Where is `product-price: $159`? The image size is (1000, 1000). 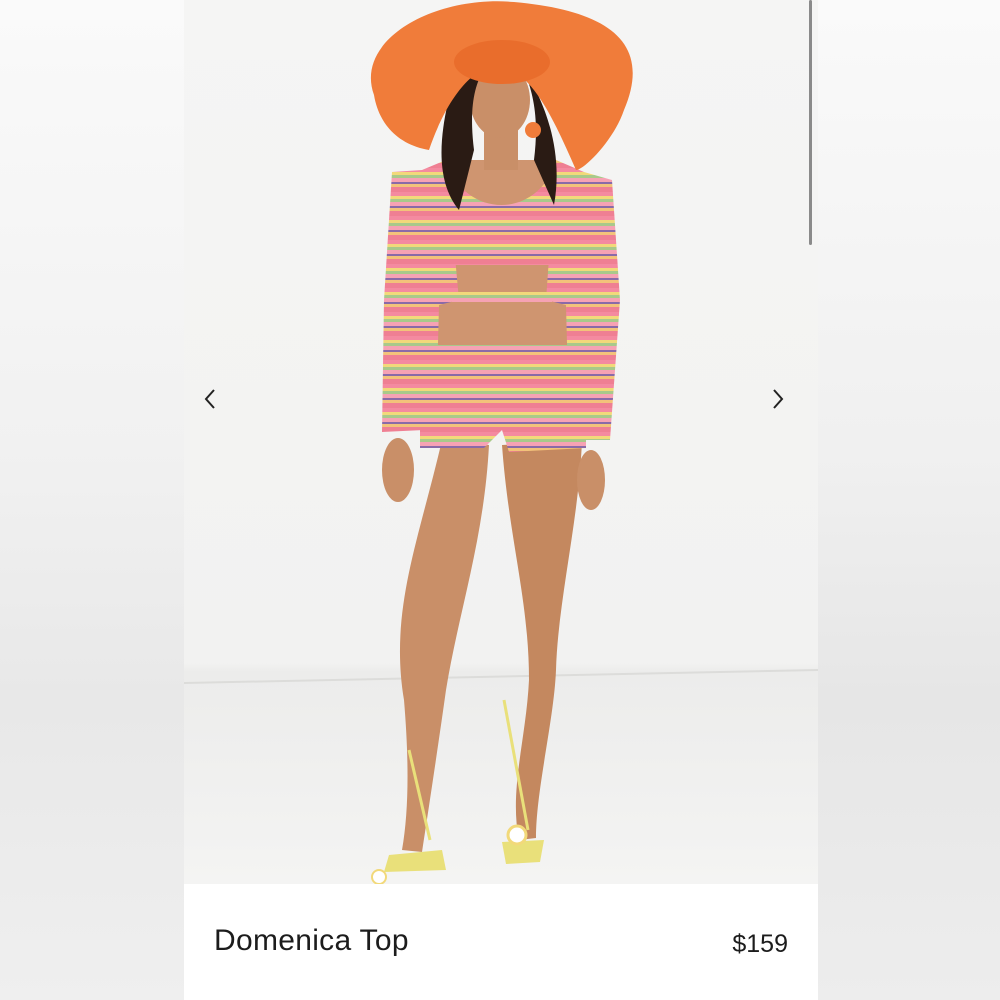 product-price: $159 is located at coordinates (760, 944).